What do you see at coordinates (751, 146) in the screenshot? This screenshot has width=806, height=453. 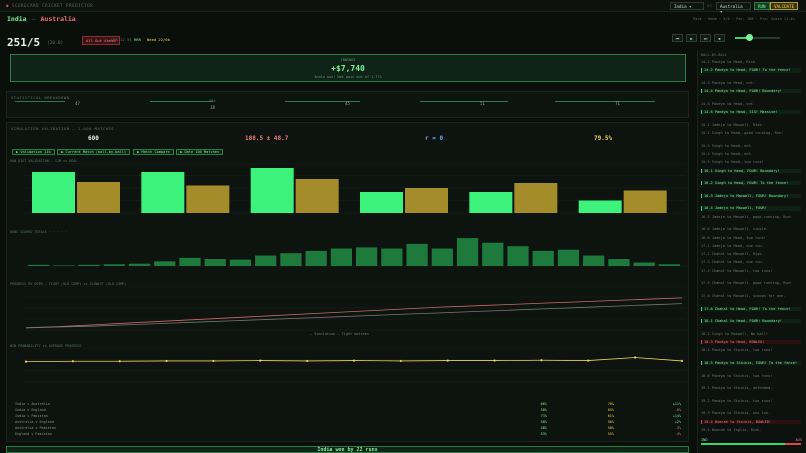 I see `ball-event: 15.3 Singh to Head, ont.` at bounding box center [751, 146].